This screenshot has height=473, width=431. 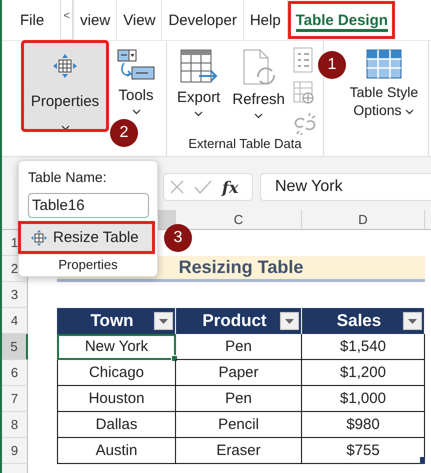 What do you see at coordinates (177, 187) in the screenshot?
I see `cancel-icon` at bounding box center [177, 187].